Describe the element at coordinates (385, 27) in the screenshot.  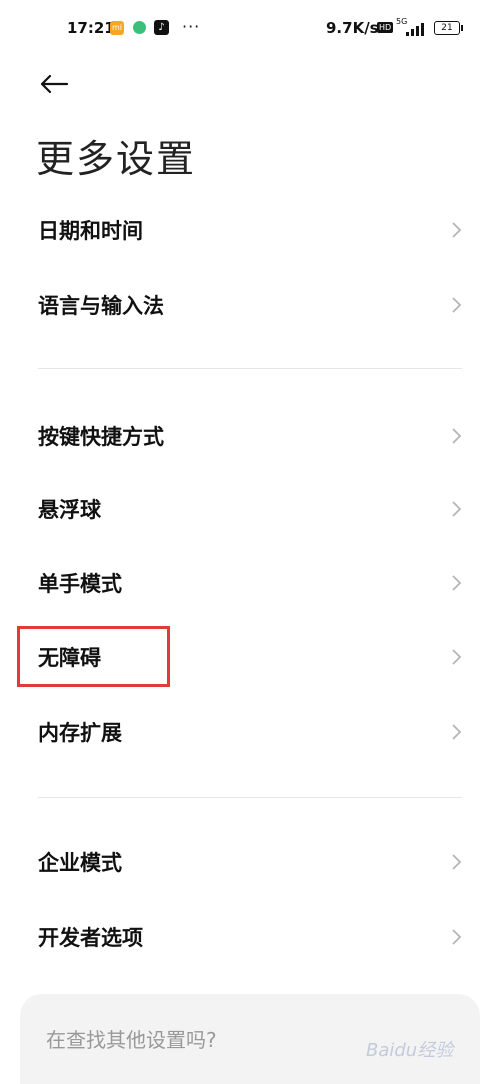
I see `hd-badge-icon: HD` at that location.